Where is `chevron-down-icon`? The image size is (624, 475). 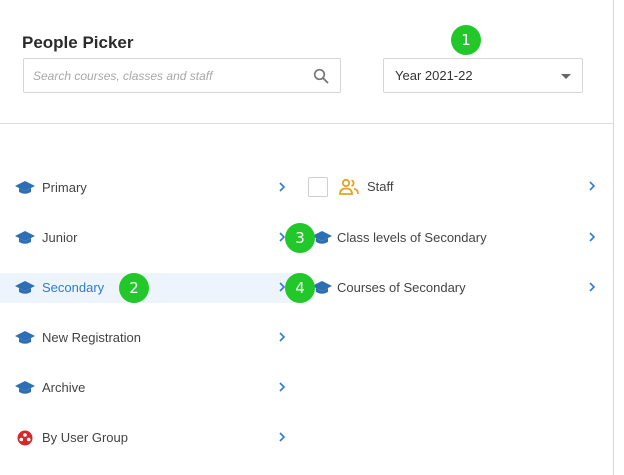 chevron-down-icon is located at coordinates (566, 76).